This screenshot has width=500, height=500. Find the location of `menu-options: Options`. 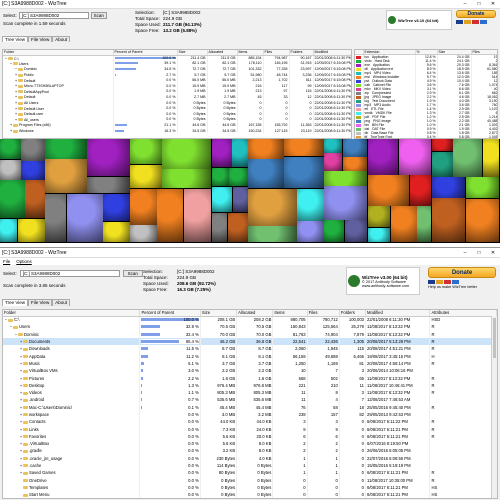

menu-options: Options is located at coordinates (24, 261).